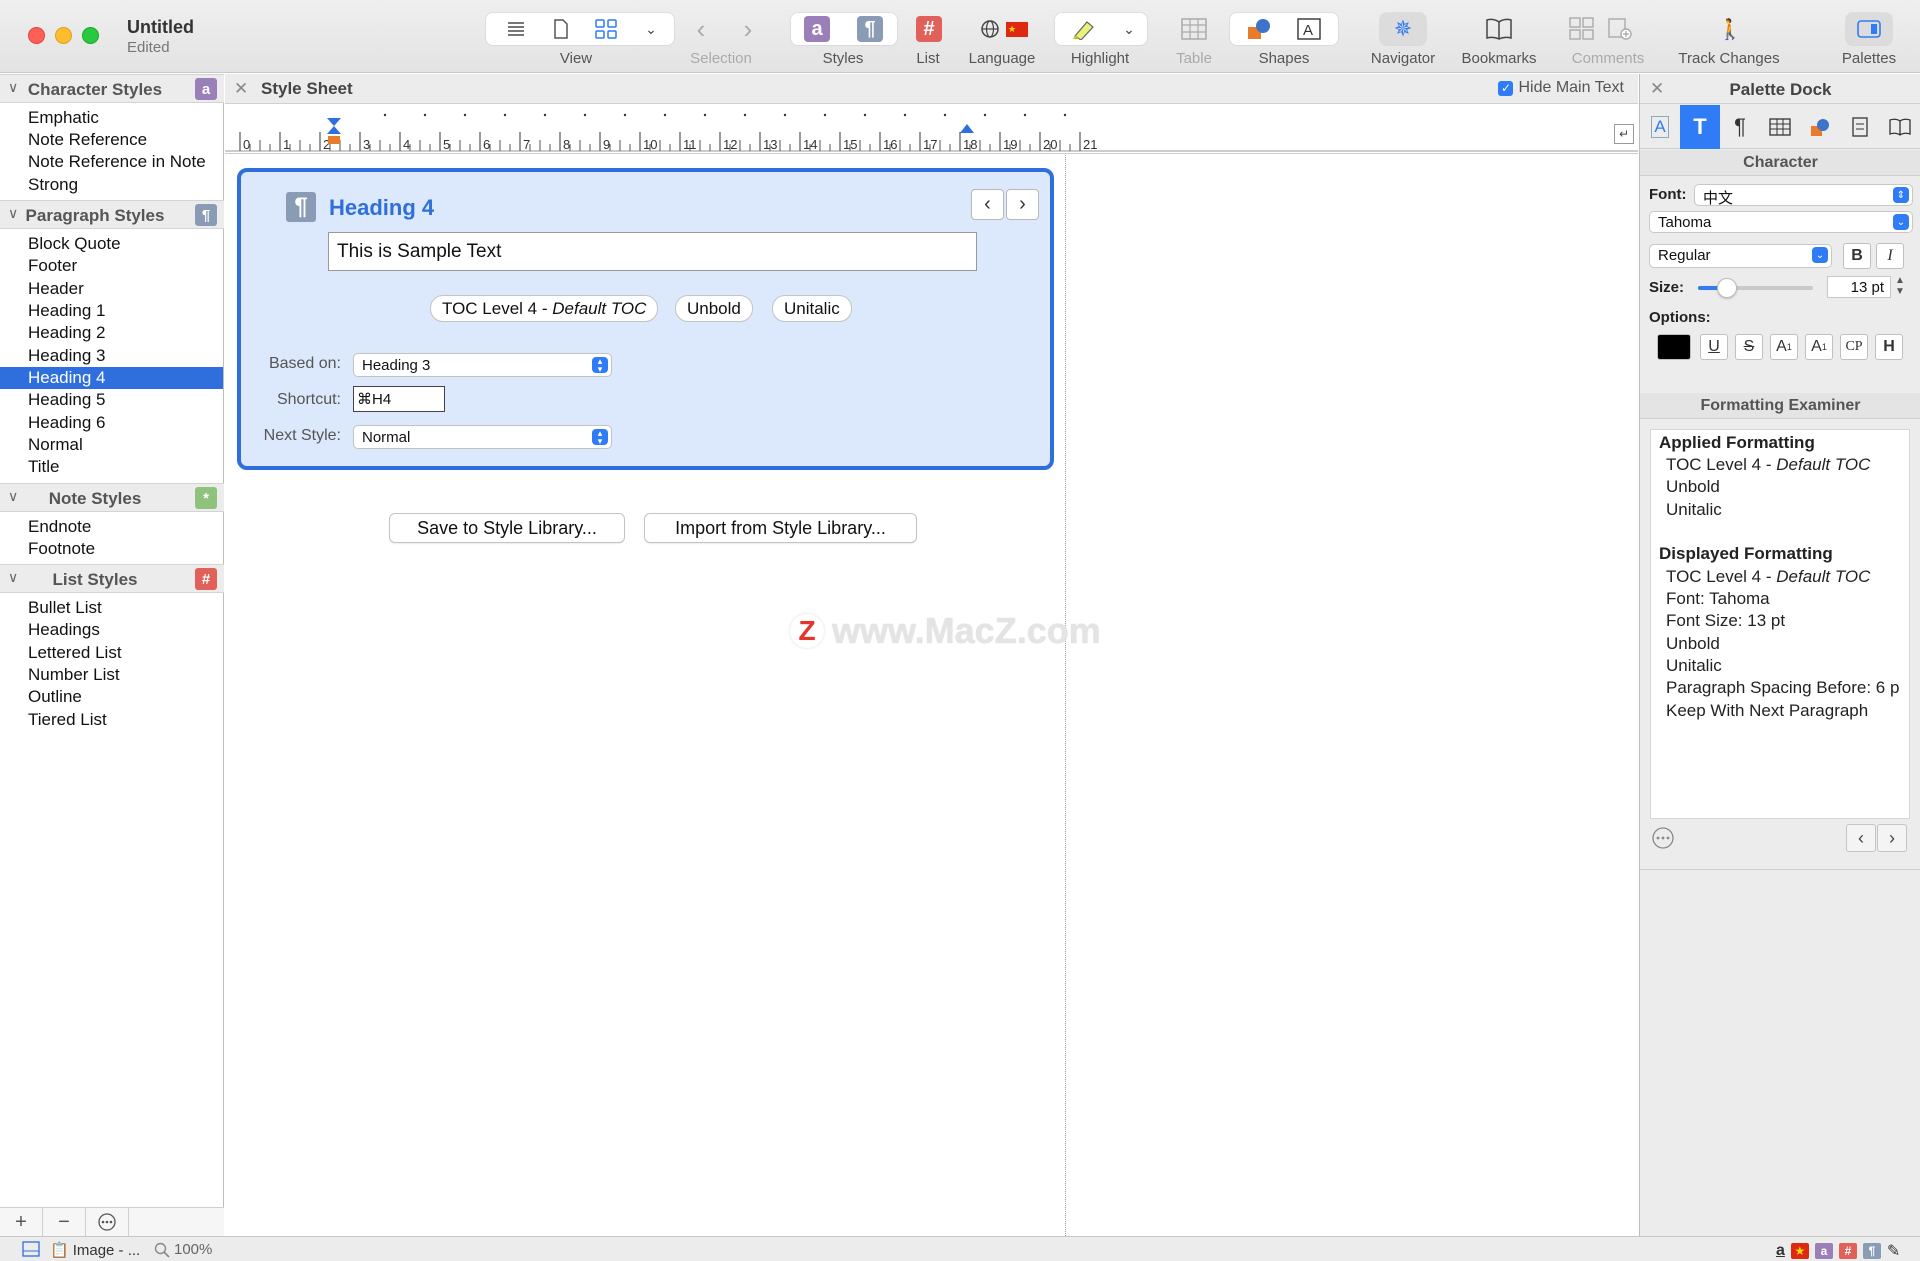  What do you see at coordinates (399, 399) in the screenshot?
I see `shortcut-input: ⌘H4` at bounding box center [399, 399].